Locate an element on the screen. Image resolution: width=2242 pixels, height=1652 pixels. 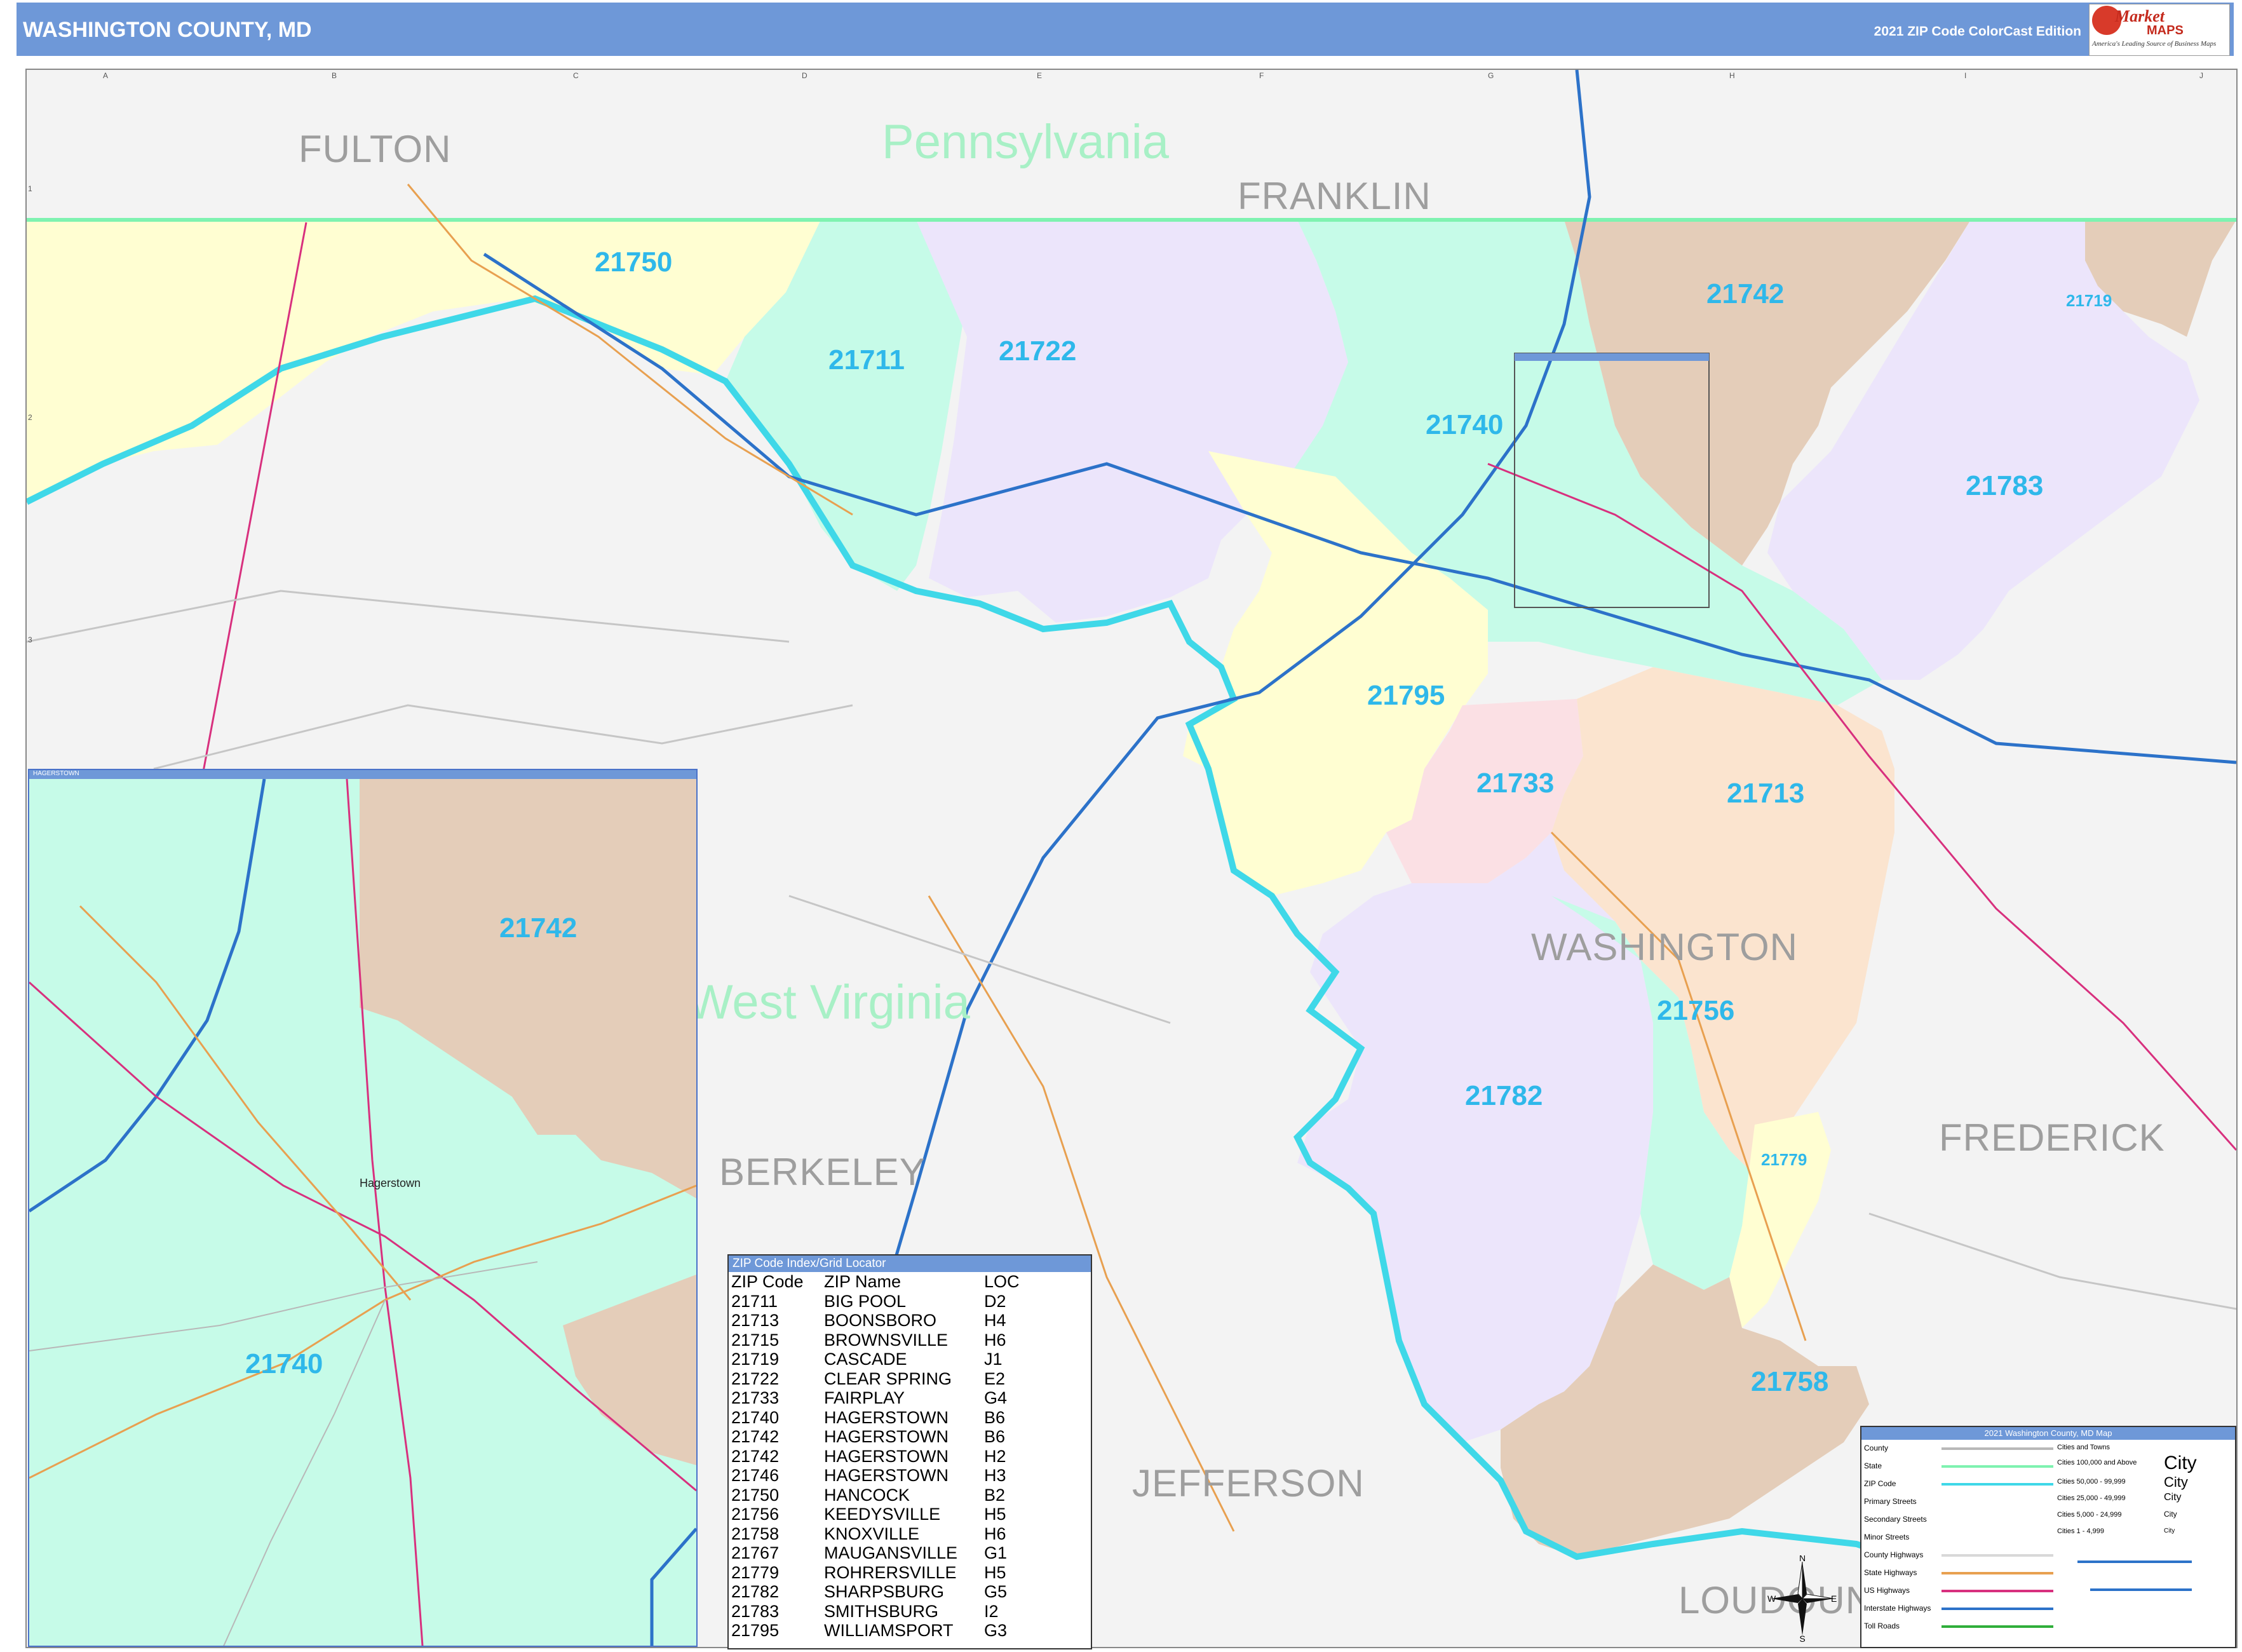
legend-swatch-interstate-highways is located at coordinates (1997, 1609).